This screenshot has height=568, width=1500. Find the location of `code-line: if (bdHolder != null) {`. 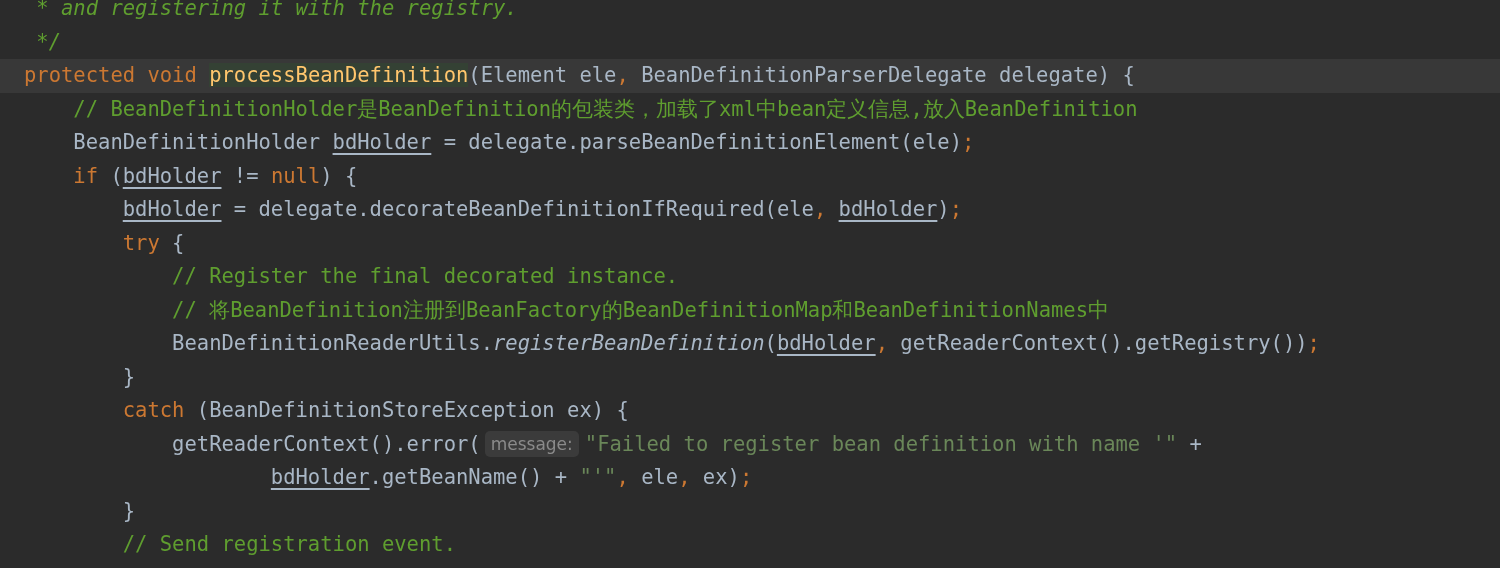

code-line: if (bdHolder != null) { is located at coordinates (215, 176).